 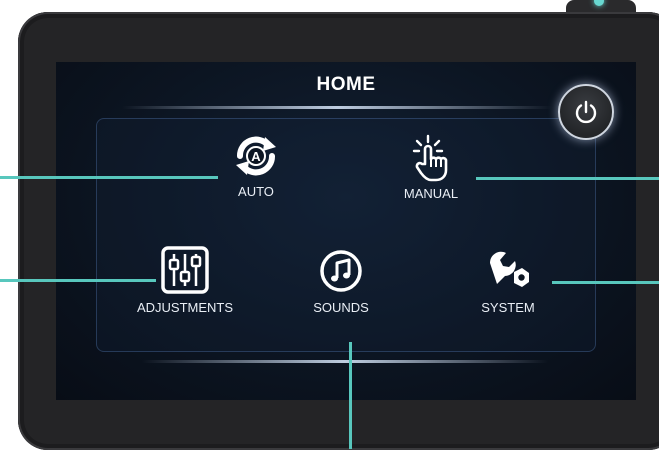 What do you see at coordinates (185, 307) in the screenshot?
I see `tile-adjustments-label: ADJUSTMENTS` at bounding box center [185, 307].